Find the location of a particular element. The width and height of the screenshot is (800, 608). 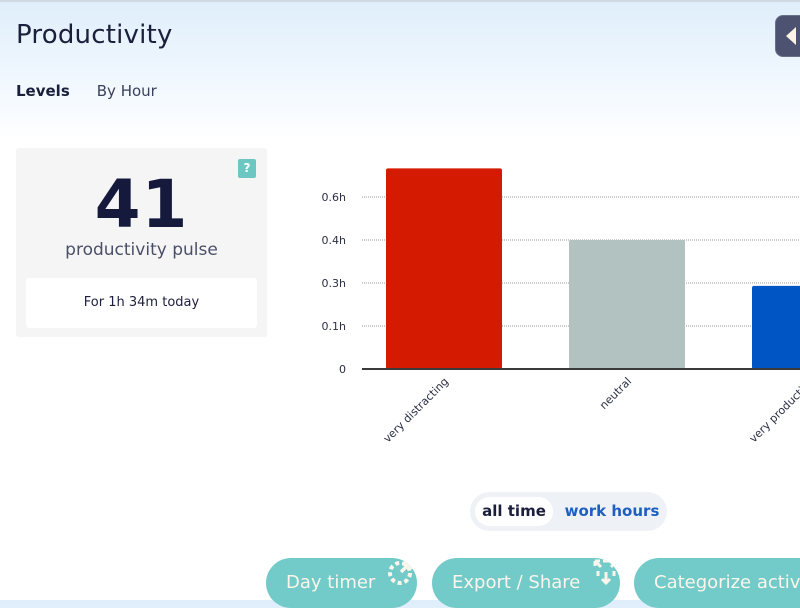

export-share-button: Export / Share is located at coordinates (526, 583).